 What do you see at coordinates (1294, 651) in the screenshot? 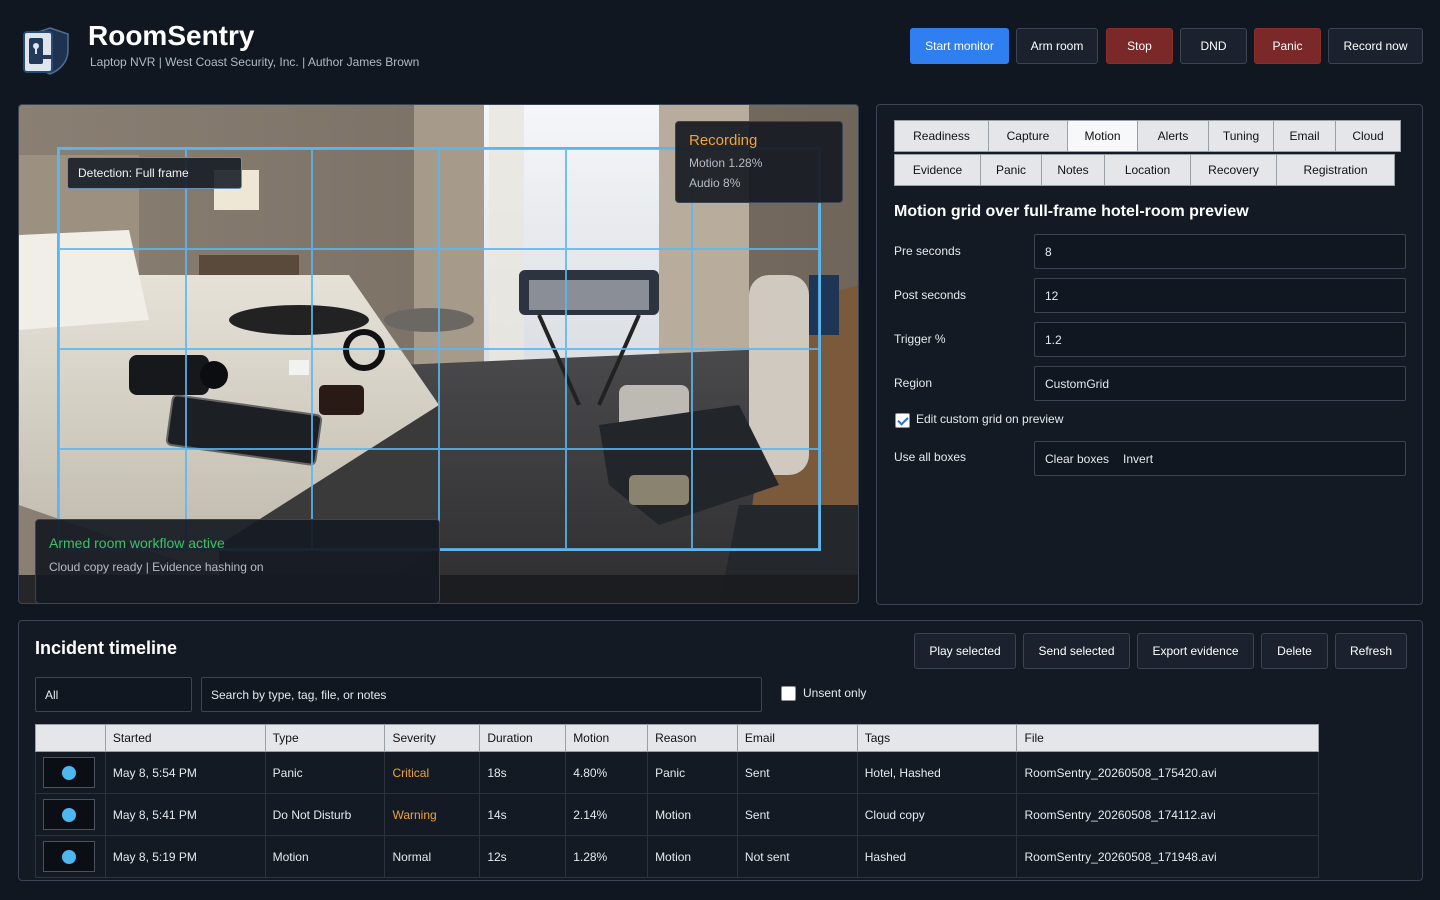
I see `delete-button: Delete` at bounding box center [1294, 651].